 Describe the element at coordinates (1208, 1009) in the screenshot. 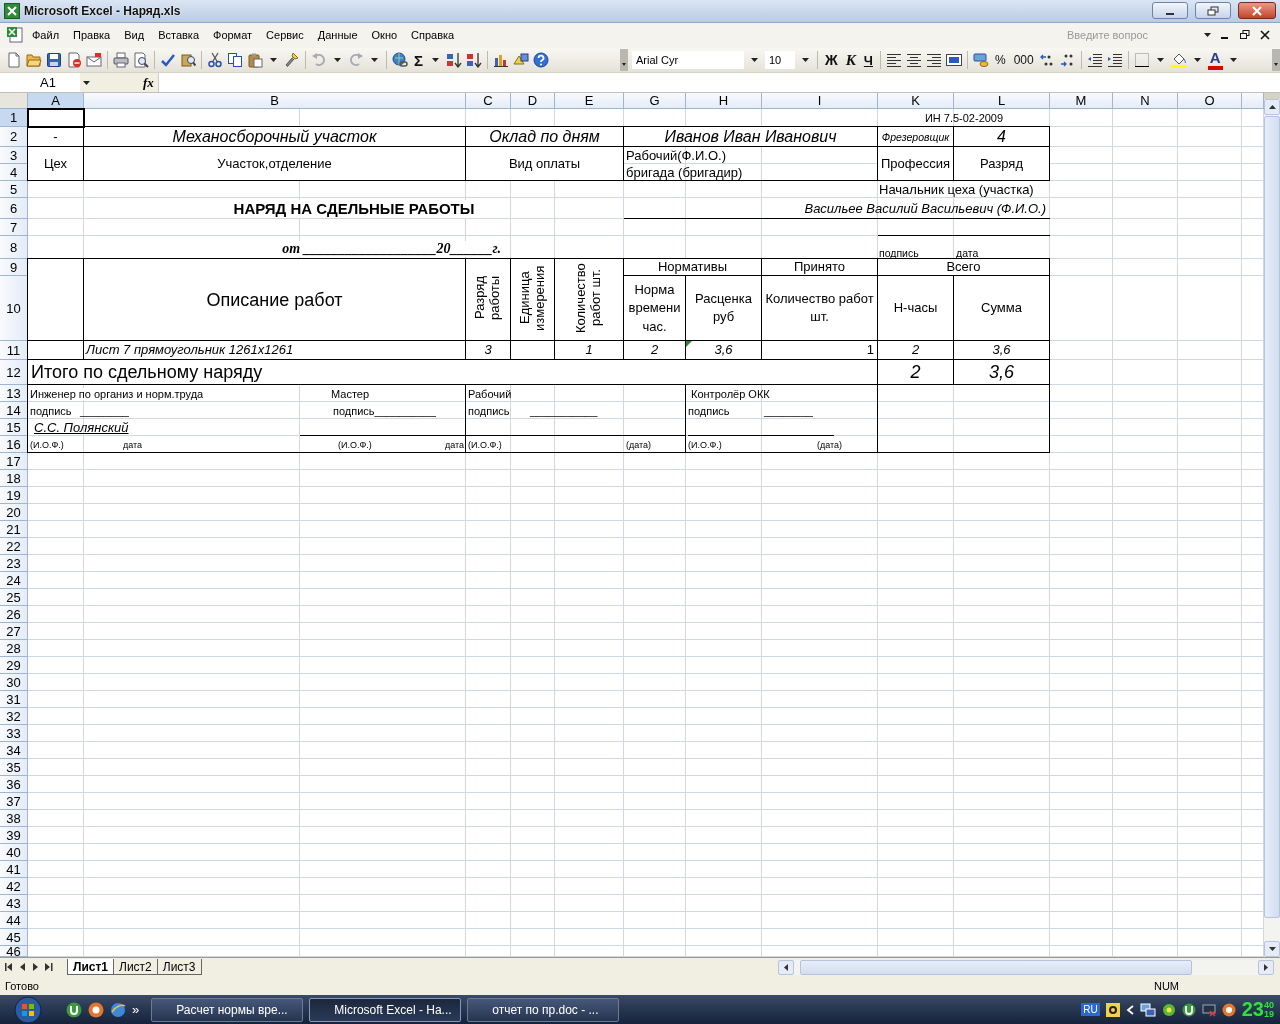

I see `monitor-icon` at that location.